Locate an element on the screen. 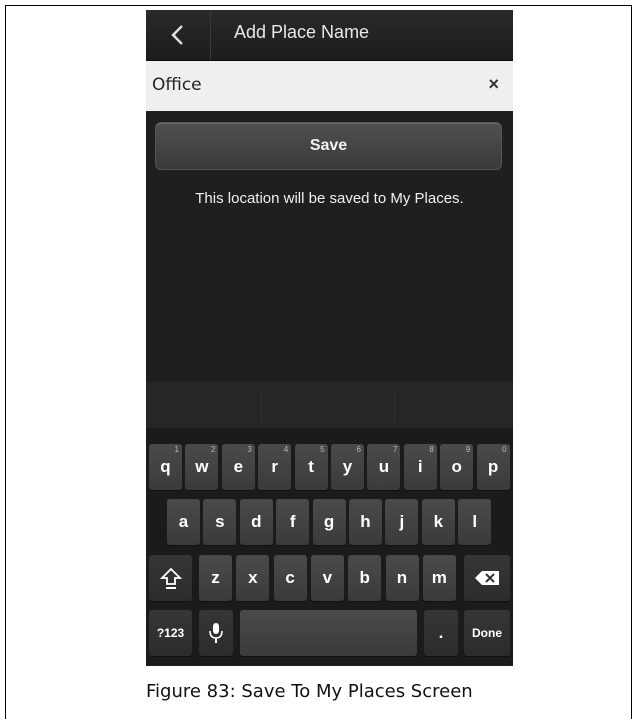 The height and width of the screenshot is (721, 640). key-label: w is located at coordinates (202, 466).